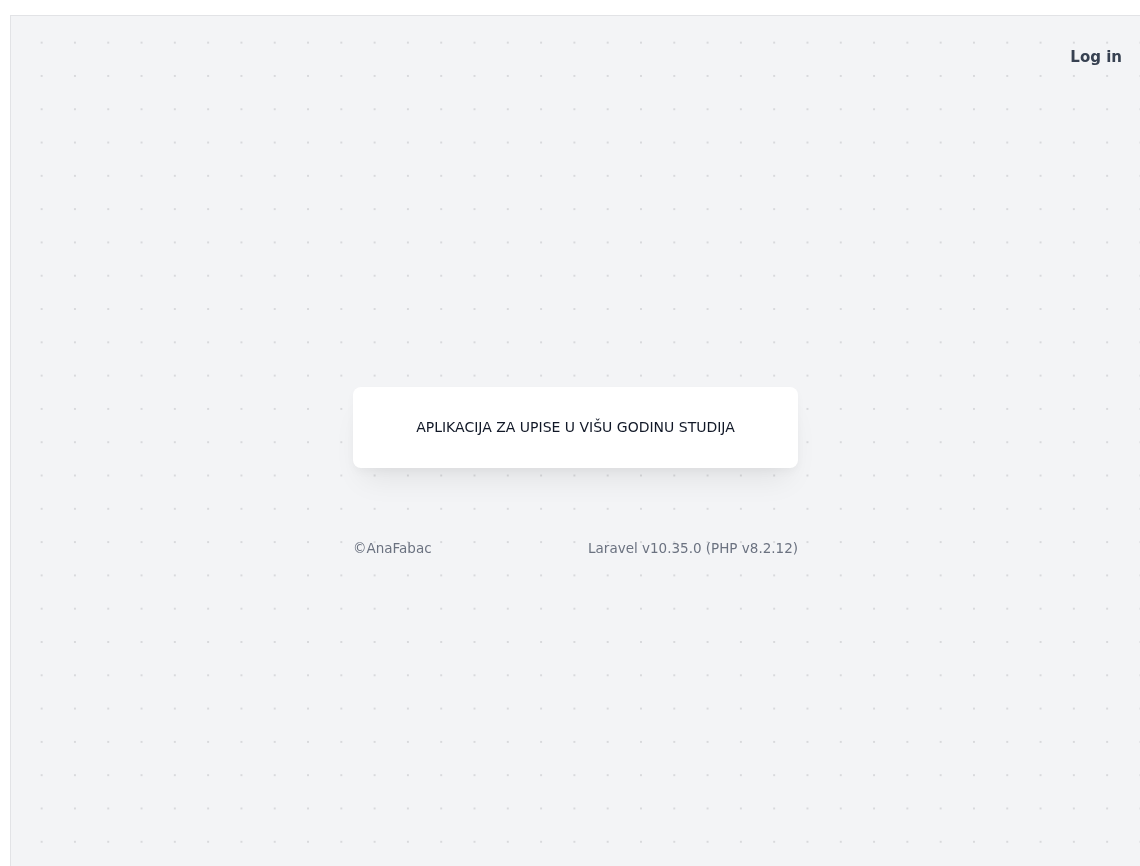  Describe the element at coordinates (693, 548) in the screenshot. I see `version-text: Laravel v10.35.0 (PHP v8.2.12)` at that location.